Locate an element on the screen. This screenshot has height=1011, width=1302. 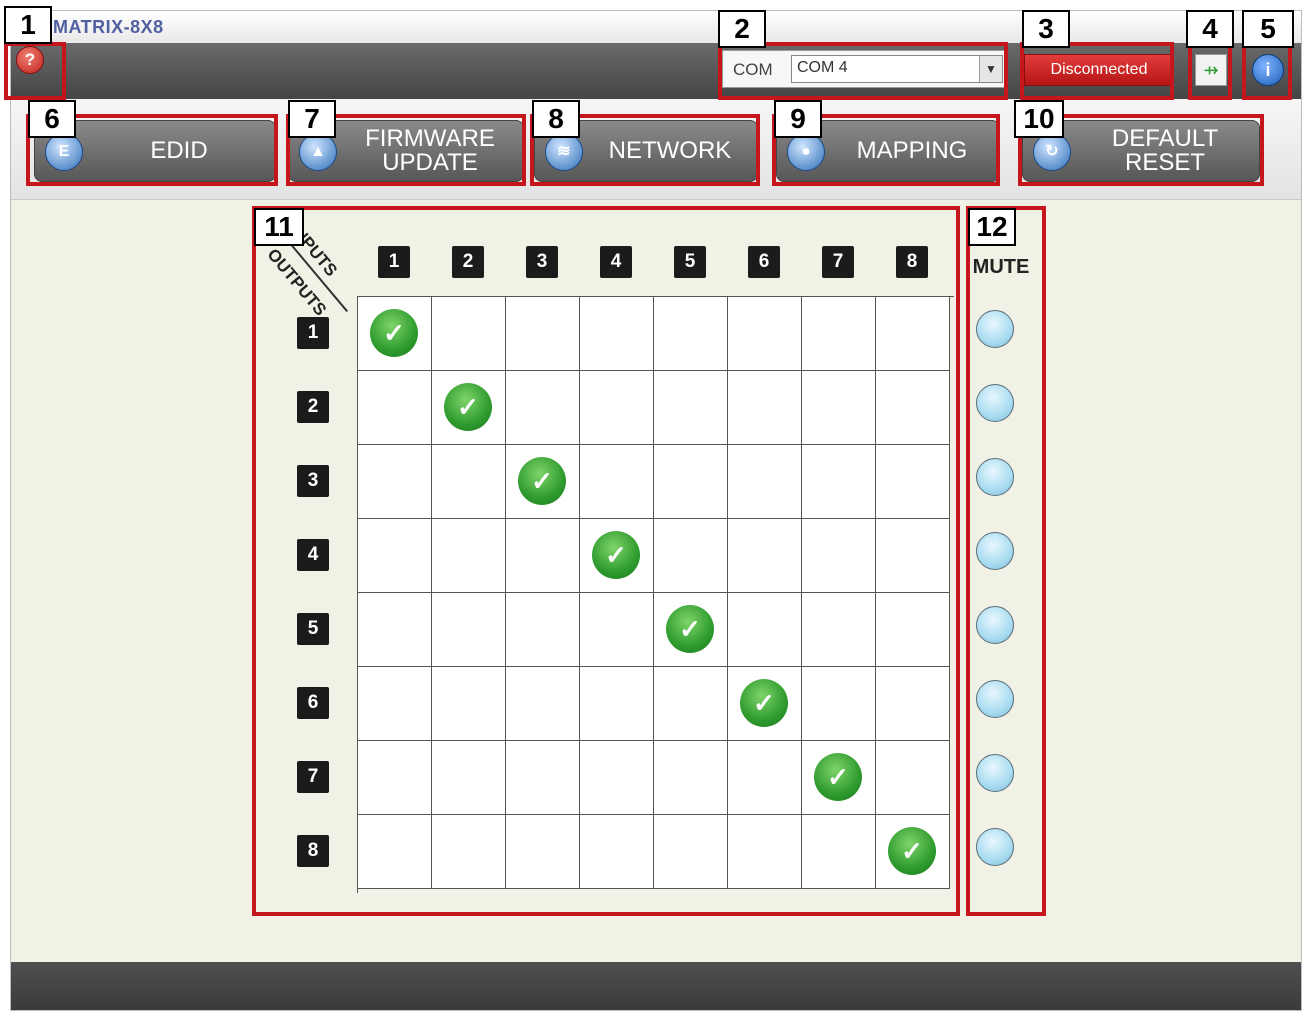
callout-number-7: 7 is located at coordinates (312, 119).